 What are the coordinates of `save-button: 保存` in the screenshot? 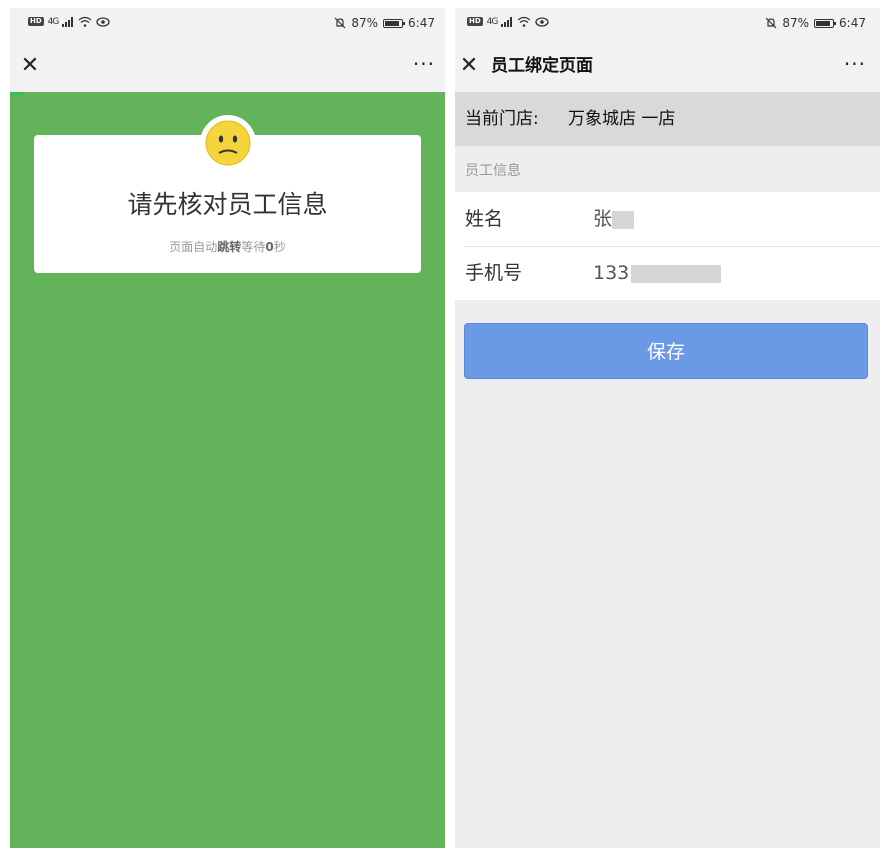 It's located at (666, 351).